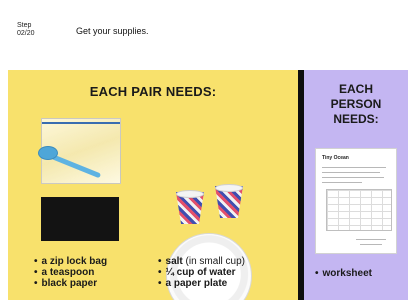 This screenshot has height=307, width=408. What do you see at coordinates (80, 219) in the screenshot?
I see `black-paper-image` at bounding box center [80, 219].